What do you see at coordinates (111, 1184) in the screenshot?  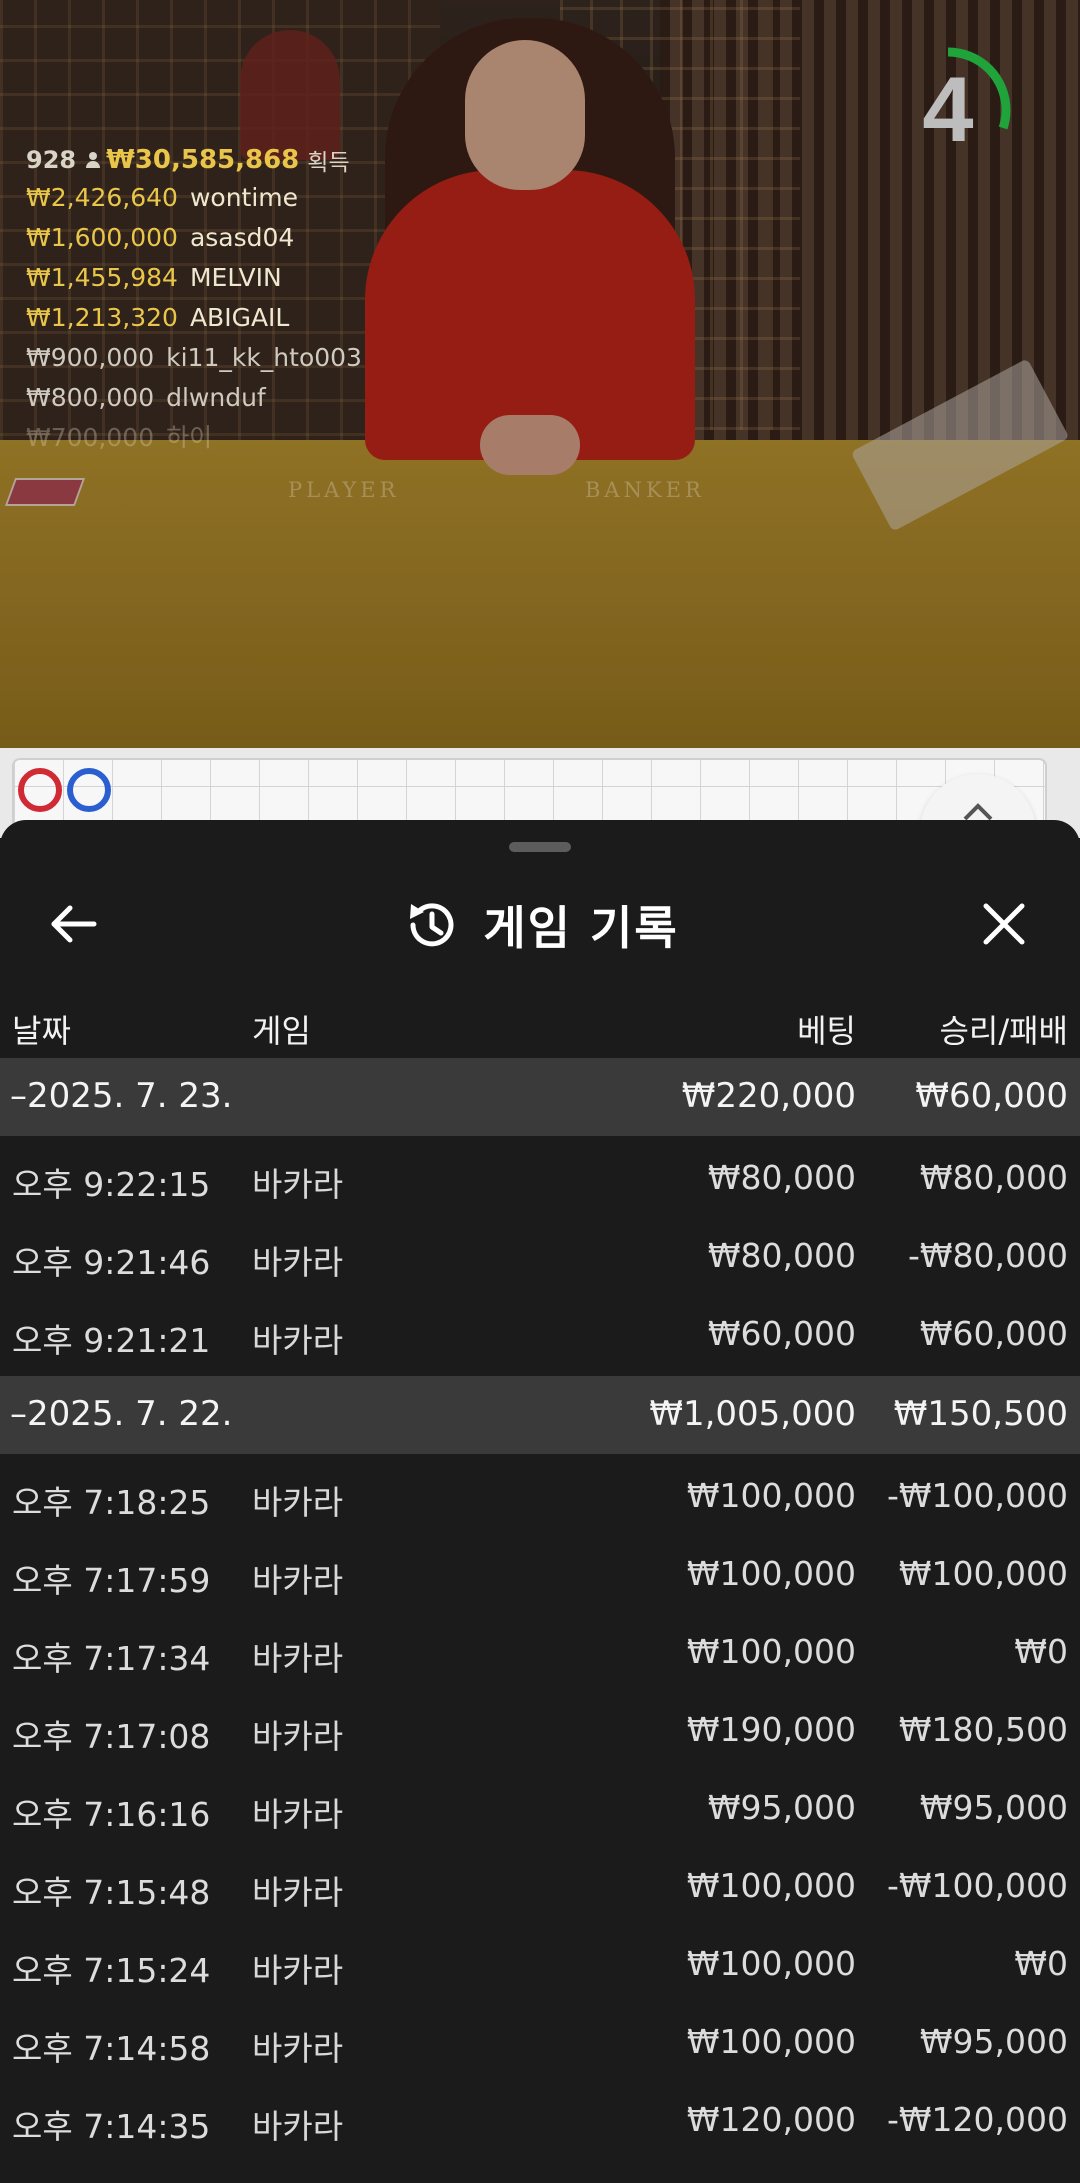 I see `record-time: 오후 9:22:15` at bounding box center [111, 1184].